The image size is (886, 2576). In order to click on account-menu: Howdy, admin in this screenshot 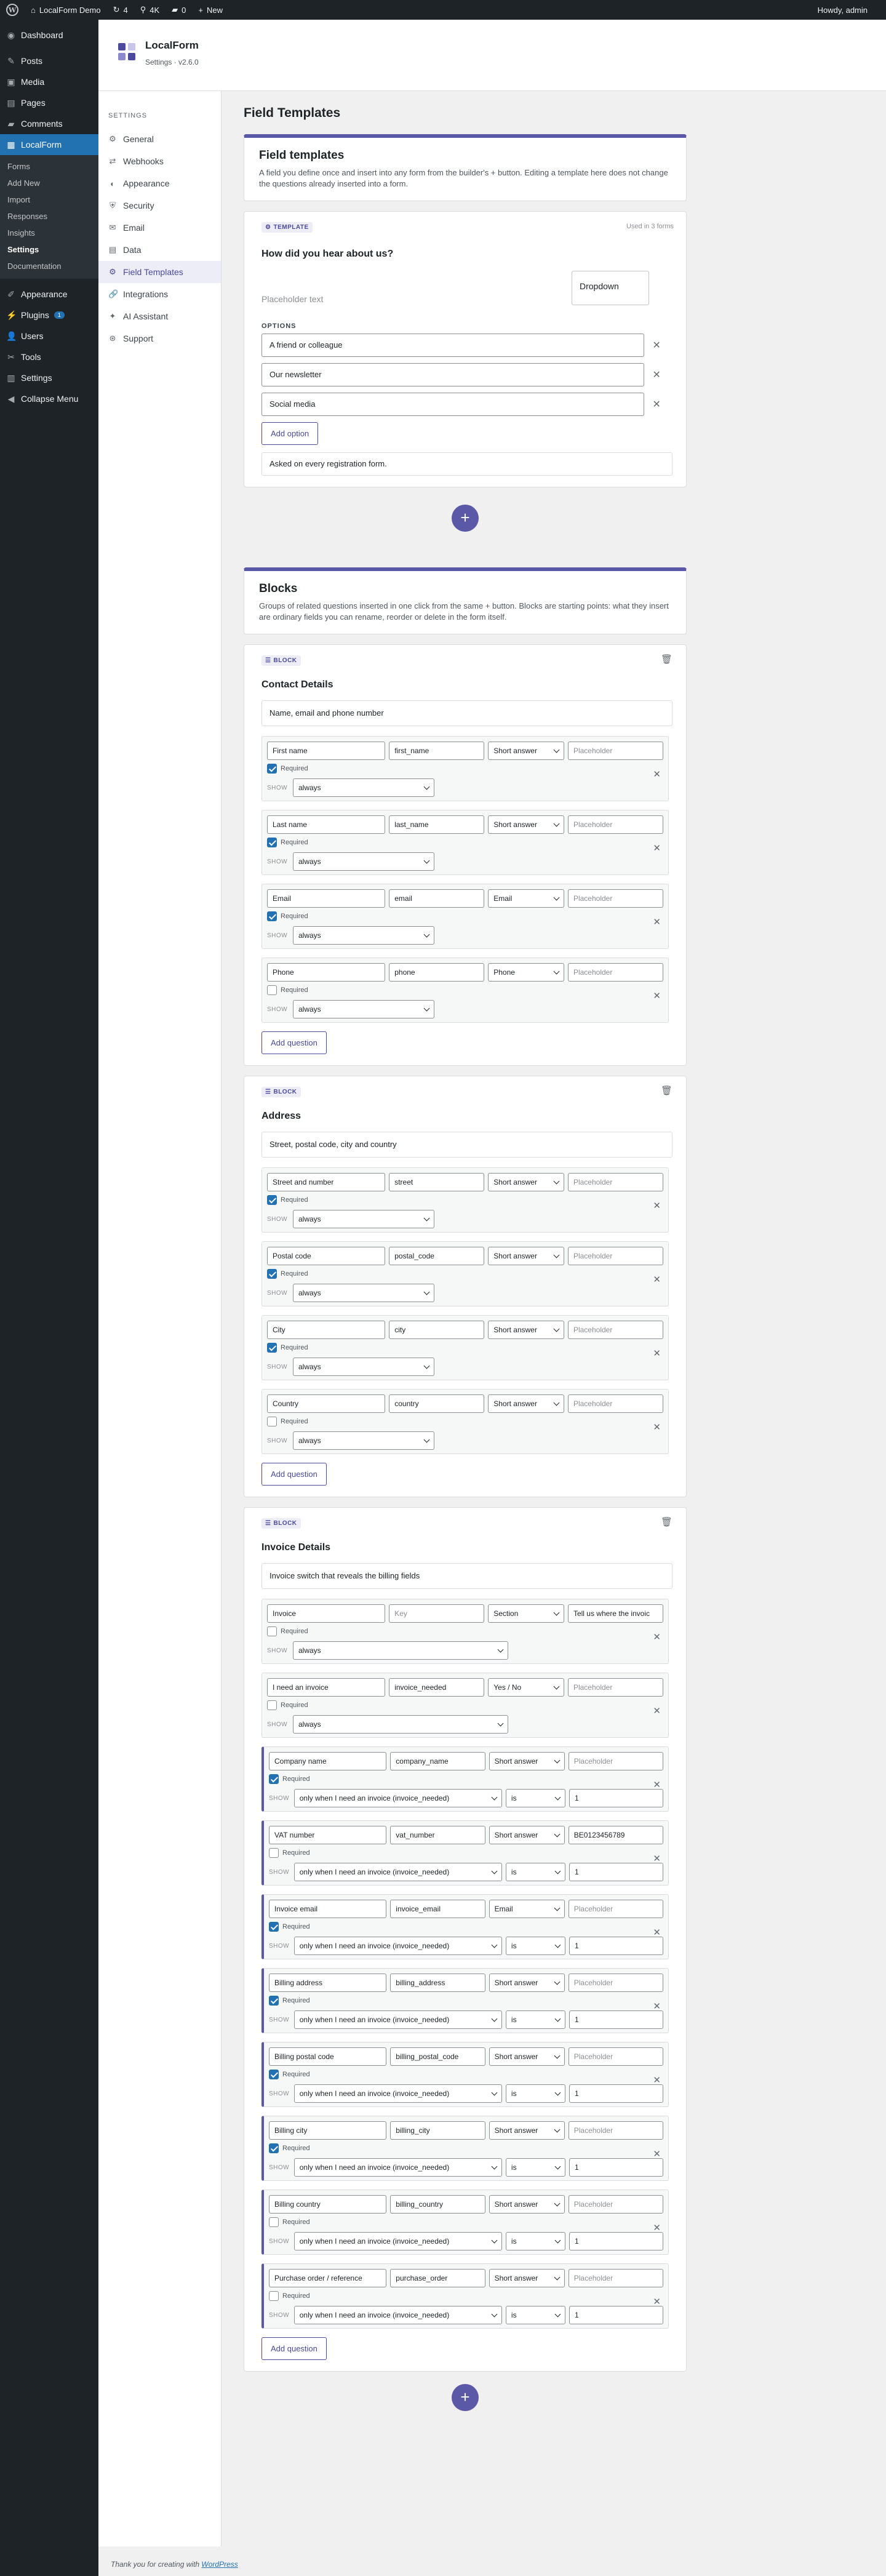, I will do `click(843, 10)`.